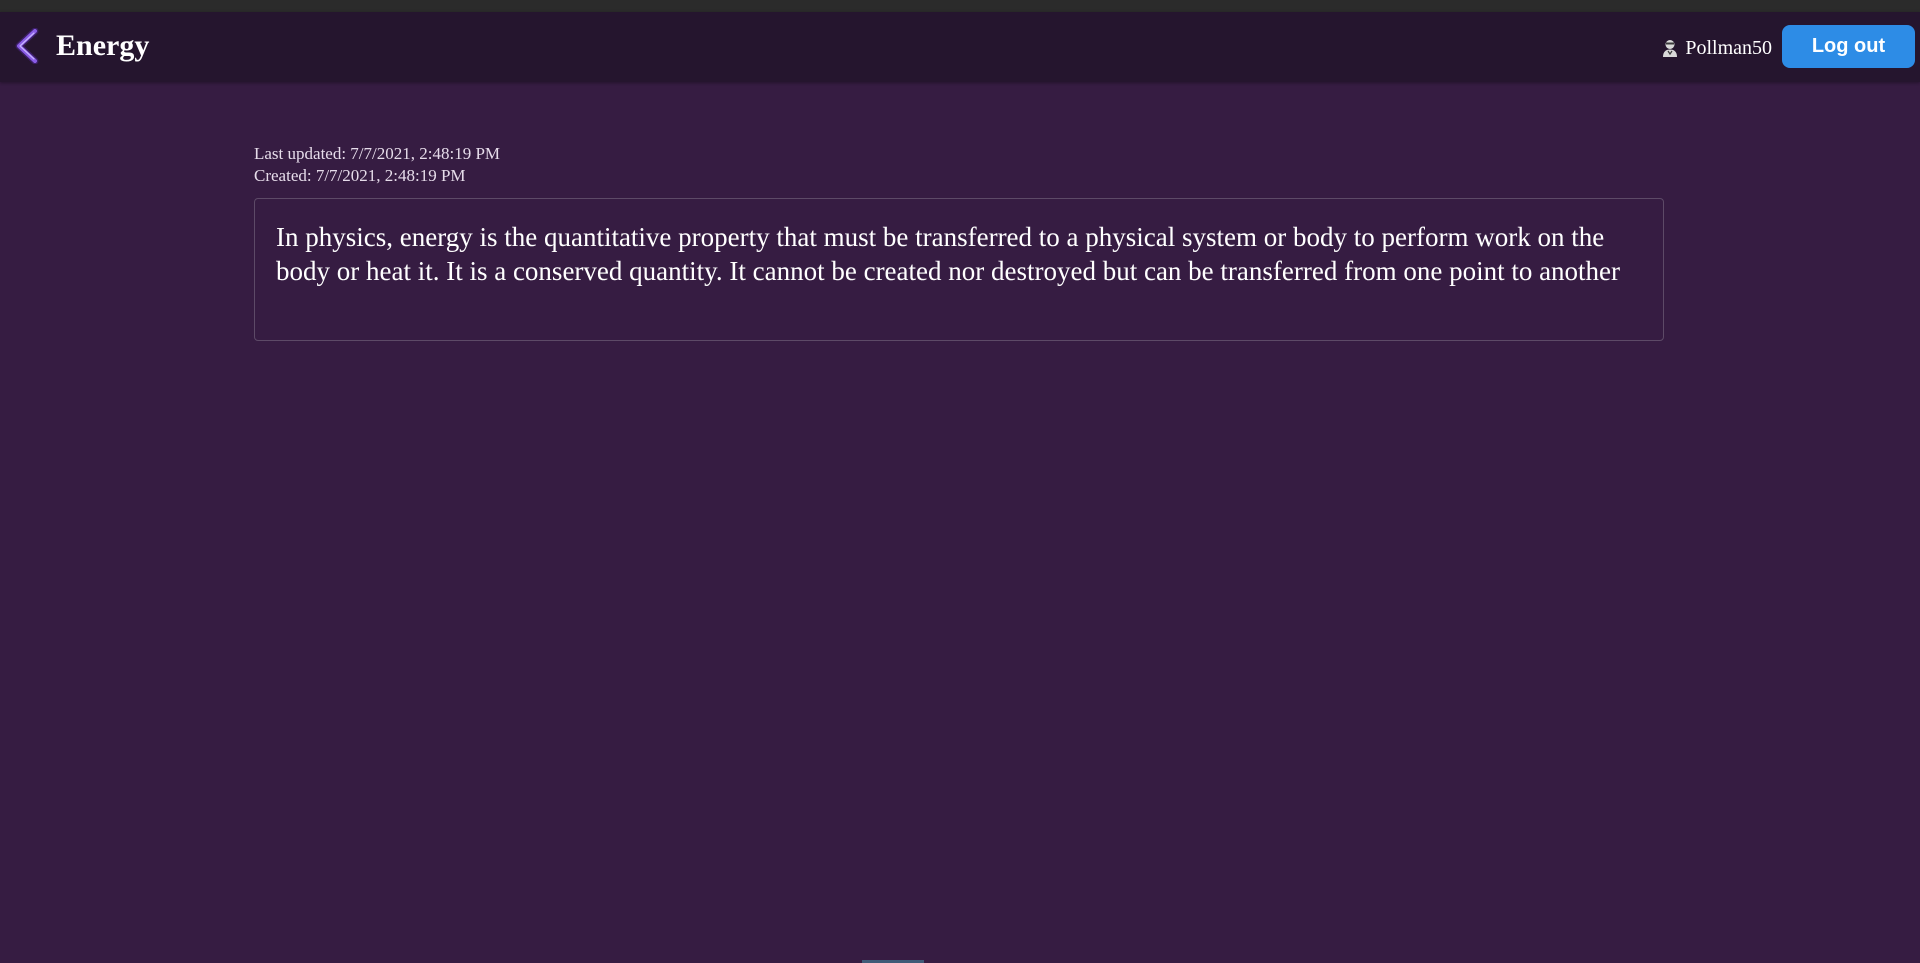 Image resolution: width=1920 pixels, height=963 pixels. Describe the element at coordinates (1728, 48) in the screenshot. I see `username: Pollman50` at that location.